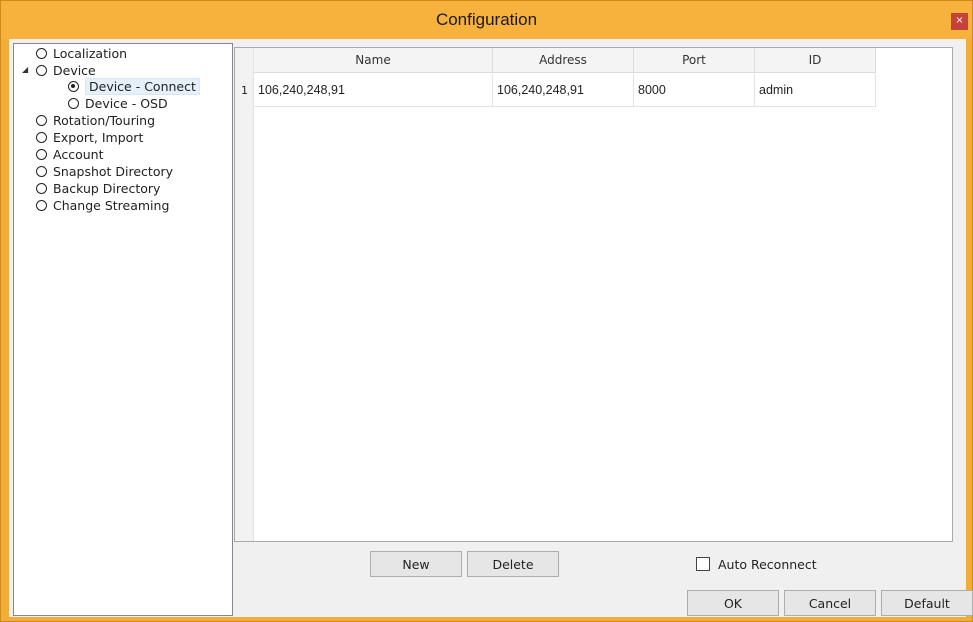 This screenshot has width=973, height=622. I want to click on tree-item-label: Device - OSD, so click(126, 103).